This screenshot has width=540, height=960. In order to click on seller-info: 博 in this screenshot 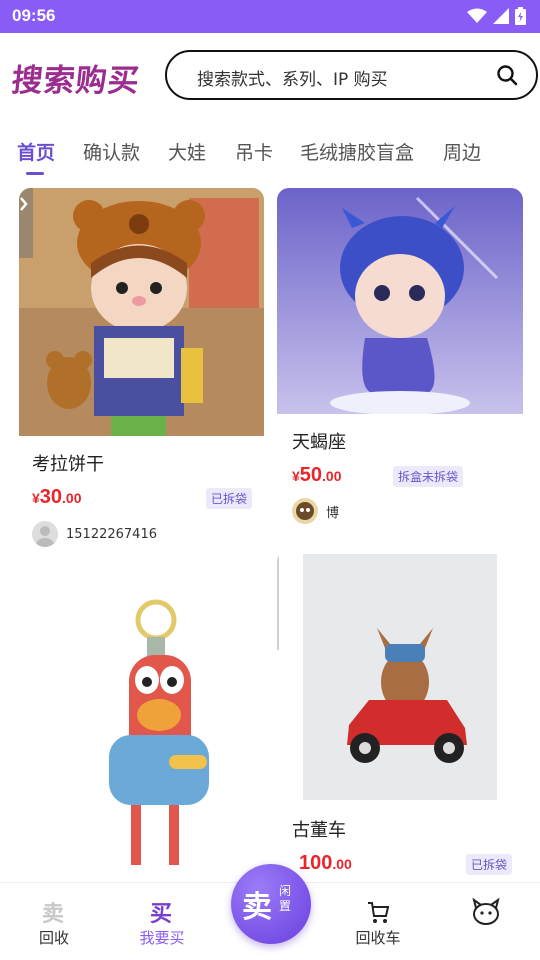, I will do `click(315, 511)`.